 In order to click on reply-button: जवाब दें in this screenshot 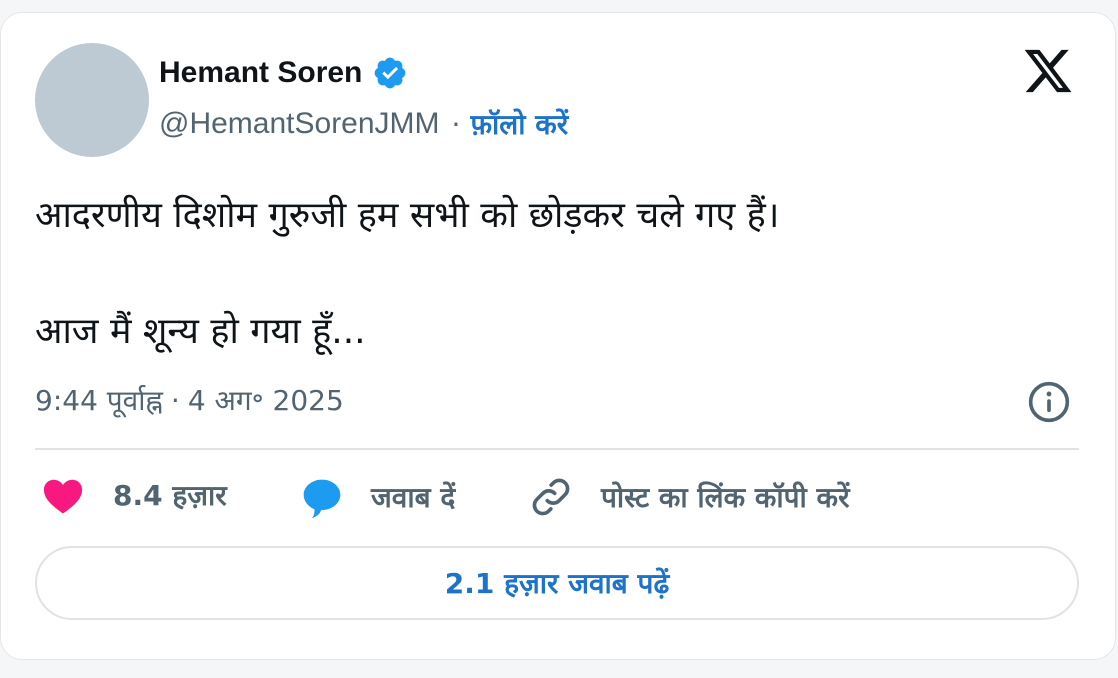, I will do `click(377, 497)`.